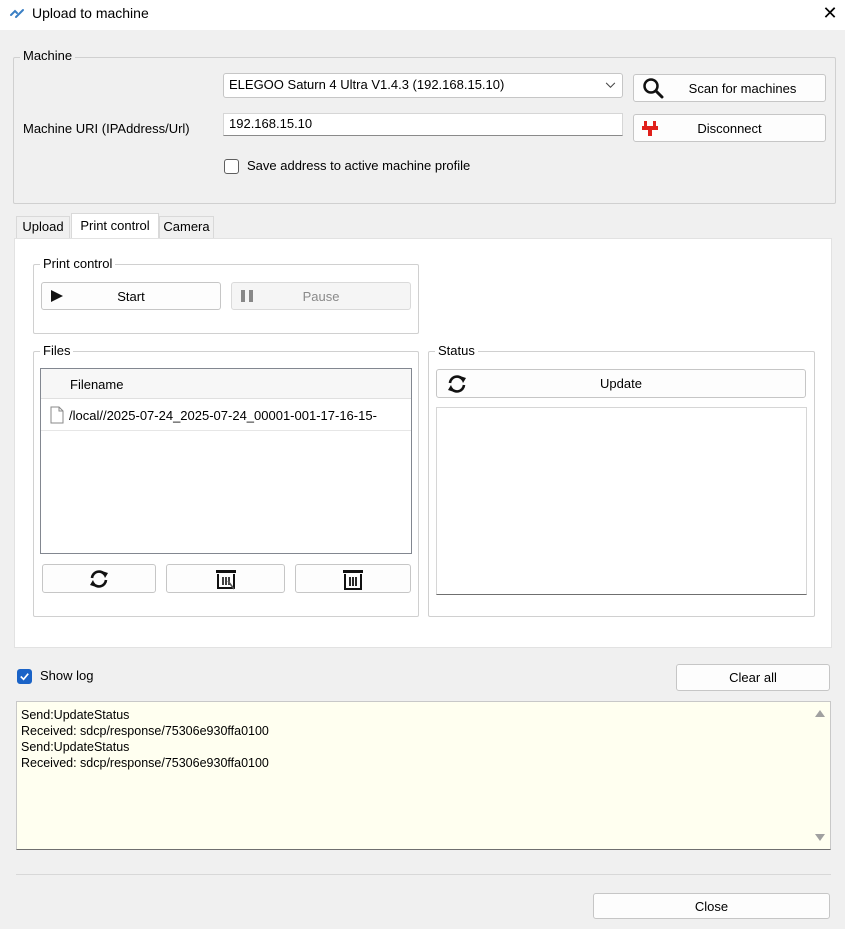 The image size is (845, 929). What do you see at coordinates (57, 351) in the screenshot?
I see `files-legend: Files` at bounding box center [57, 351].